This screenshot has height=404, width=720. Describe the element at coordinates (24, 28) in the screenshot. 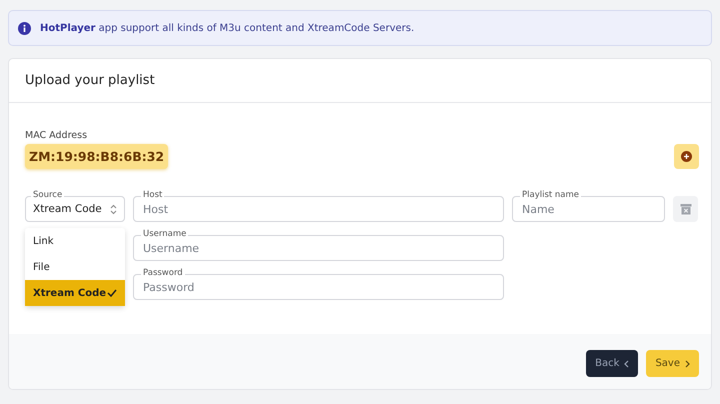

I see `info-icon` at that location.